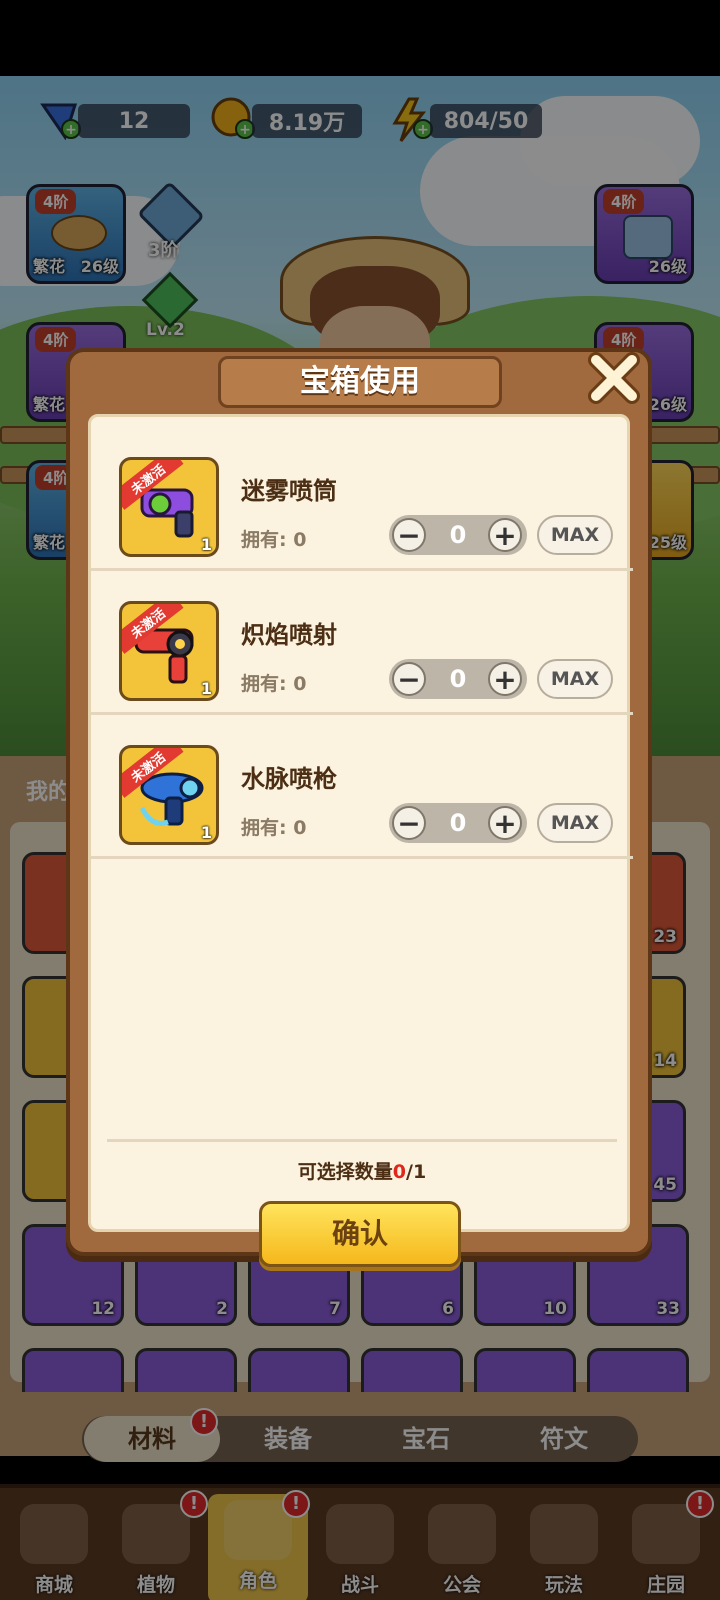  I want to click on selectable-count: 可选择数量0/1, so click(362, 1170).